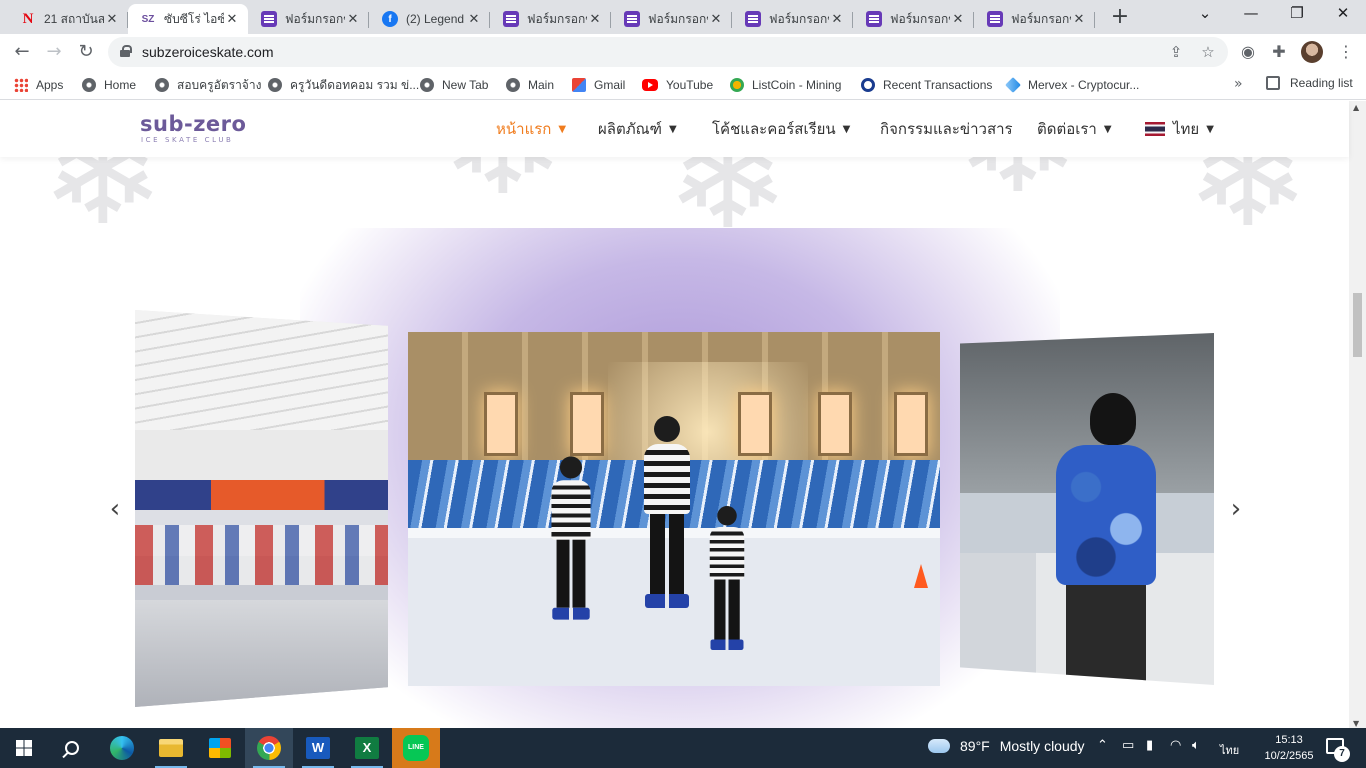  What do you see at coordinates (793, 19) in the screenshot?
I see `tab-6: ฟอร์มกรอกข้อมูล ✕` at bounding box center [793, 19].